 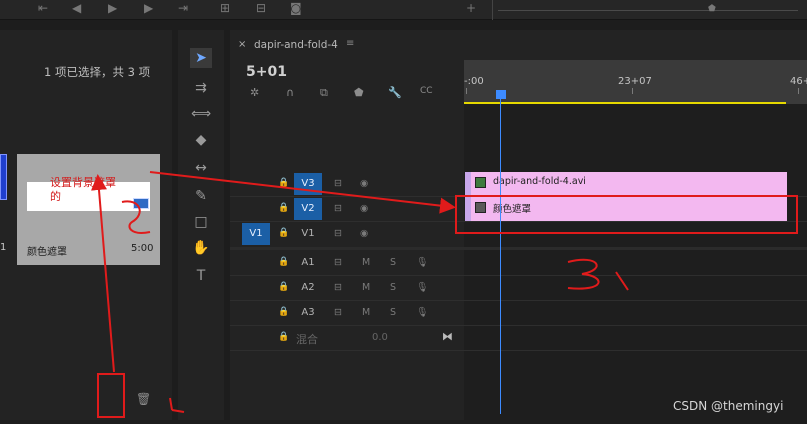 What do you see at coordinates (201, 276) in the screenshot?
I see `type-tool-icon: T` at bounding box center [201, 276].